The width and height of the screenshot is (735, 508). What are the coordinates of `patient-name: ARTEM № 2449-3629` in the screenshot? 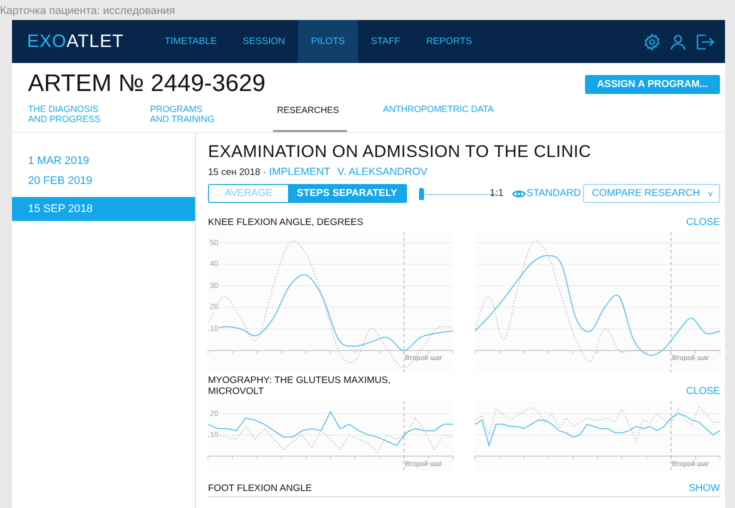 It's located at (147, 84).